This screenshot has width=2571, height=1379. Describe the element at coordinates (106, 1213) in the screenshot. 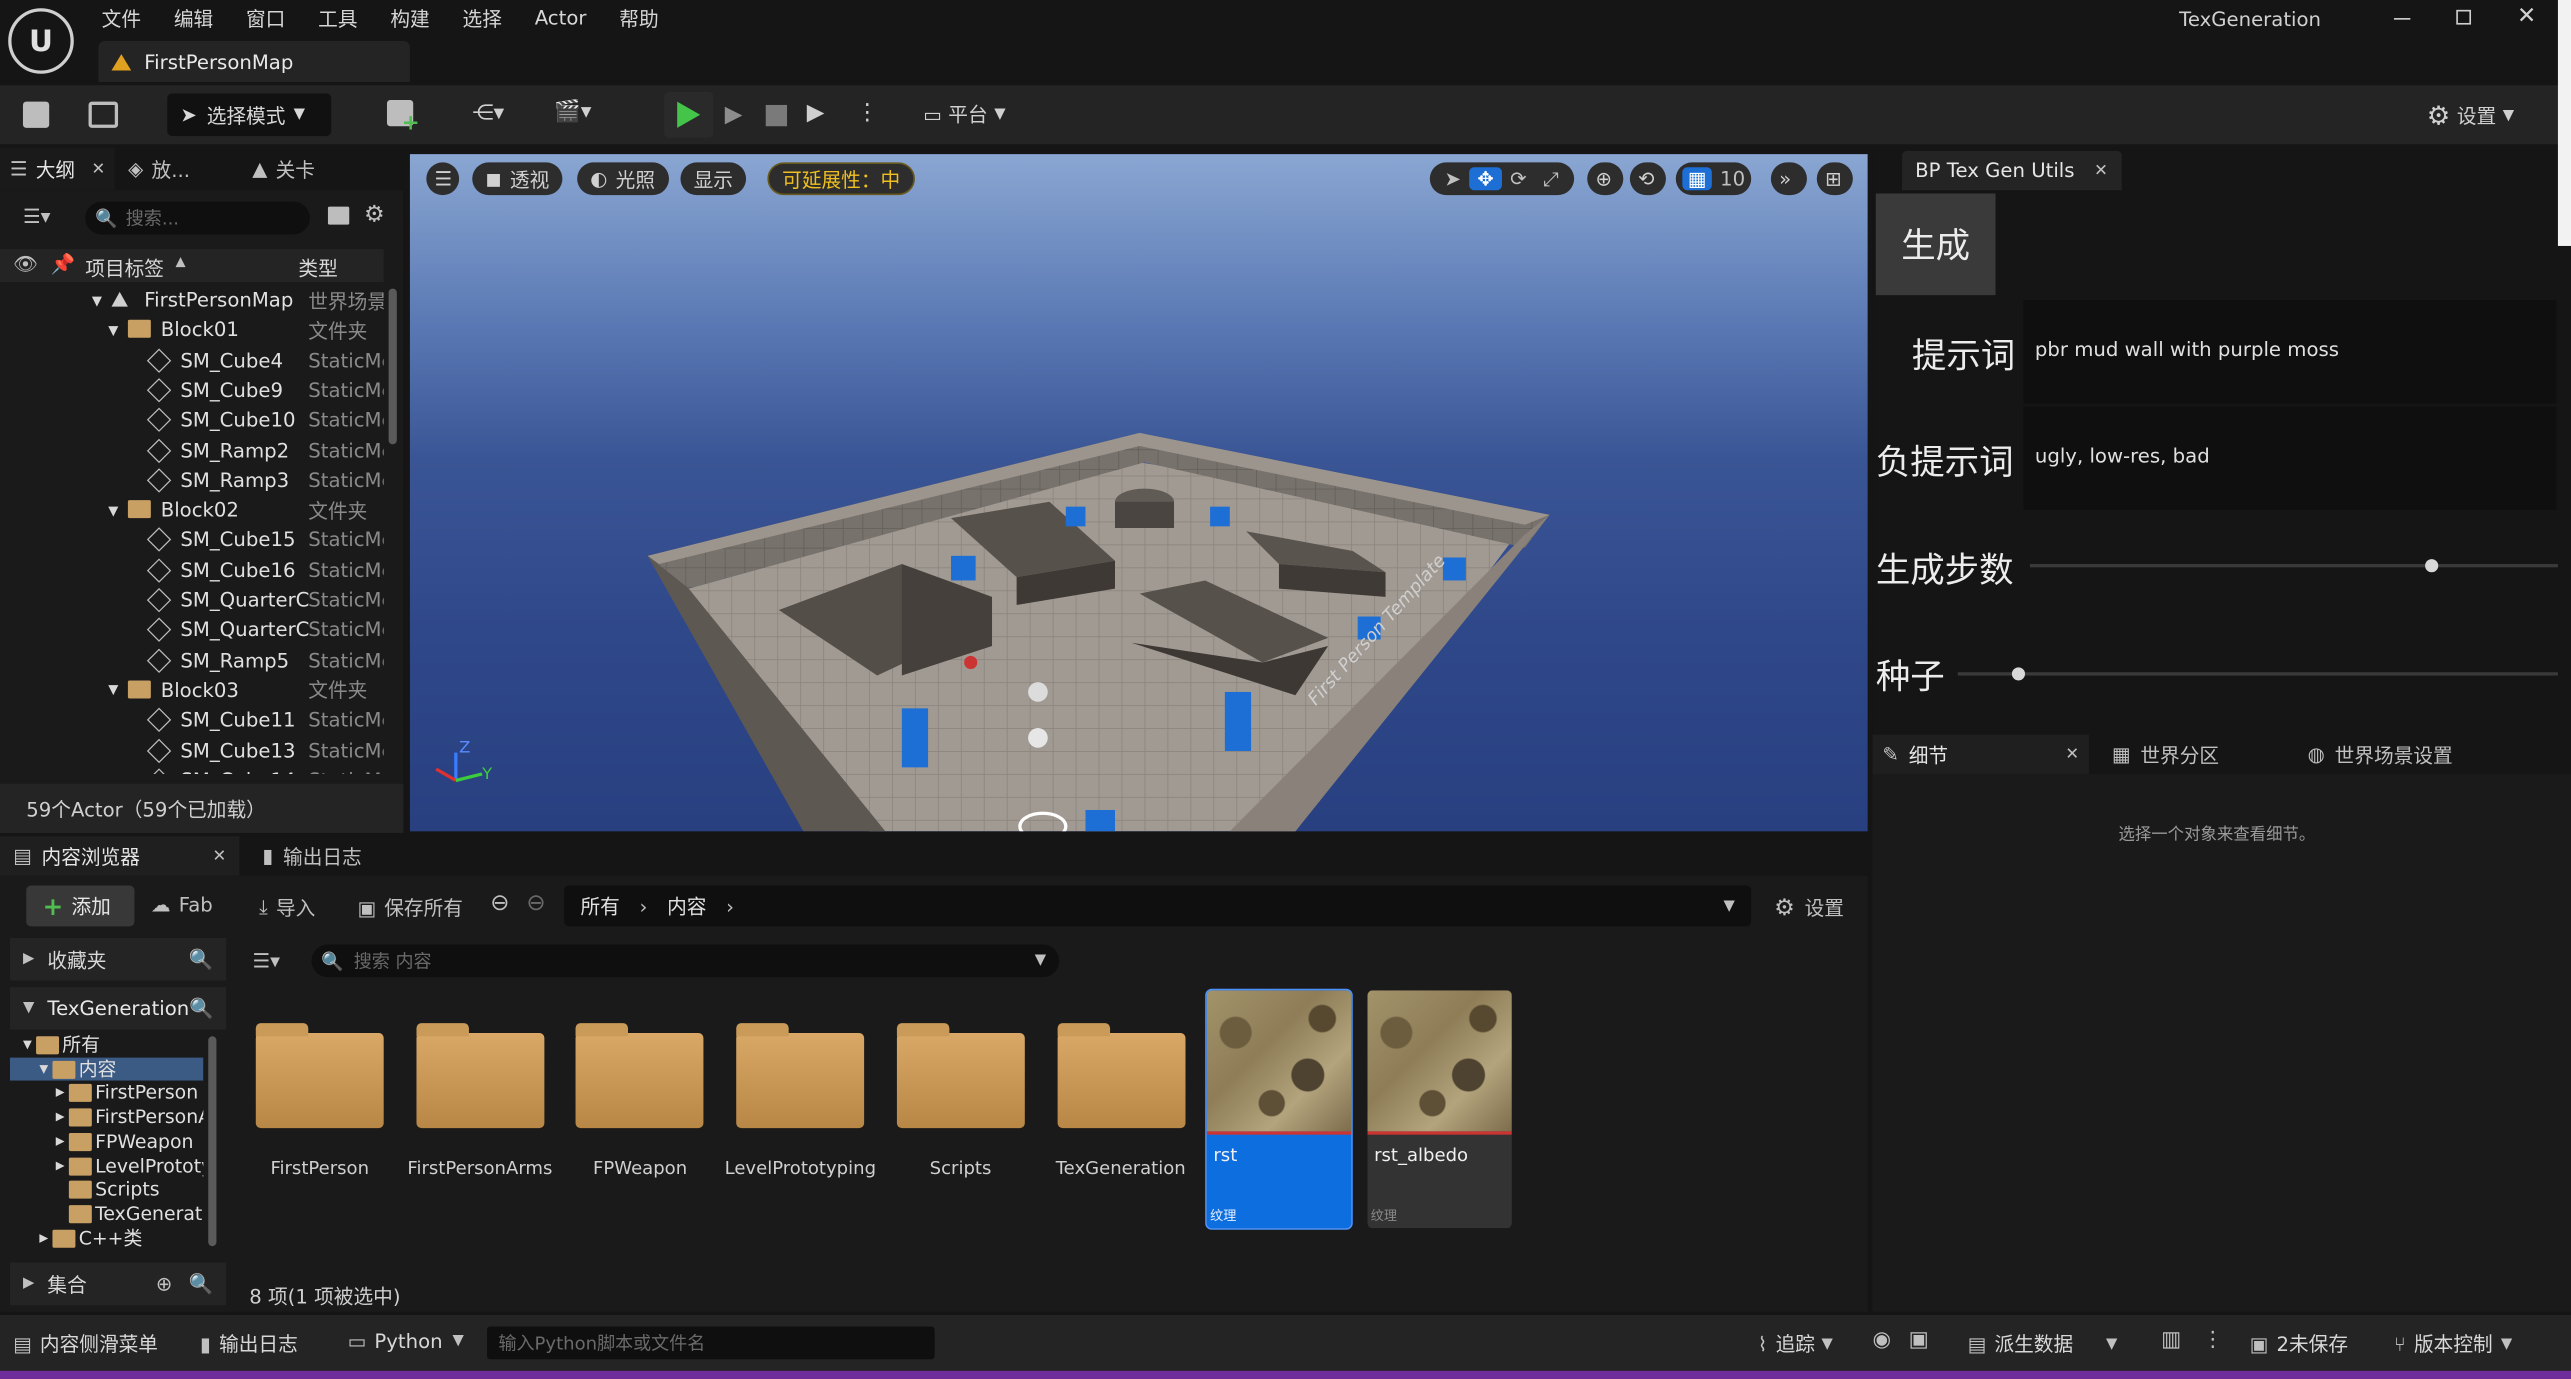

I see `source-tree-item: TexGenerati` at that location.